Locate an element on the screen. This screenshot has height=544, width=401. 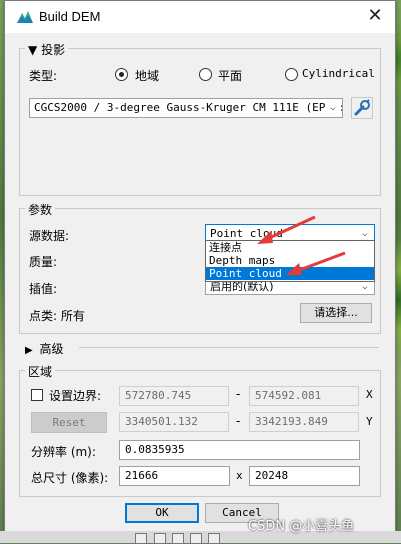
ok-button-label: OK is located at coordinates (162, 512).